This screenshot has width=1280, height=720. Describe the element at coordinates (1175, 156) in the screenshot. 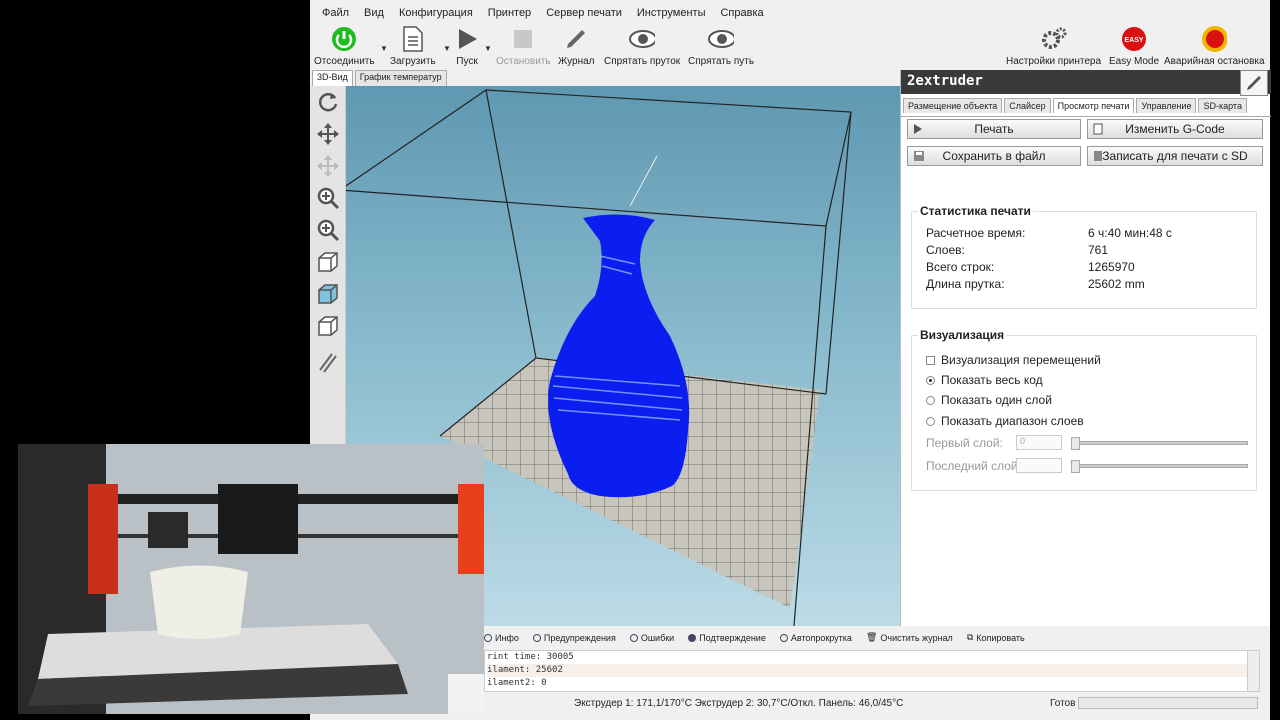

I see `write-sd-button: Записать для печати с SD` at that location.